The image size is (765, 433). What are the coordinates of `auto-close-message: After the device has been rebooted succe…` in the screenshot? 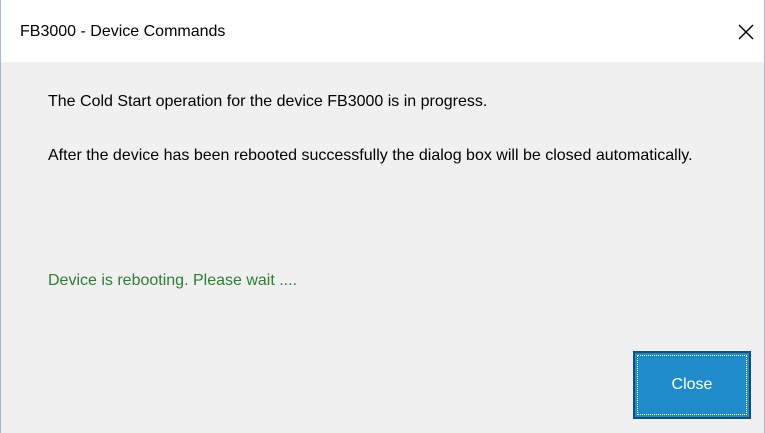 It's located at (370, 155).